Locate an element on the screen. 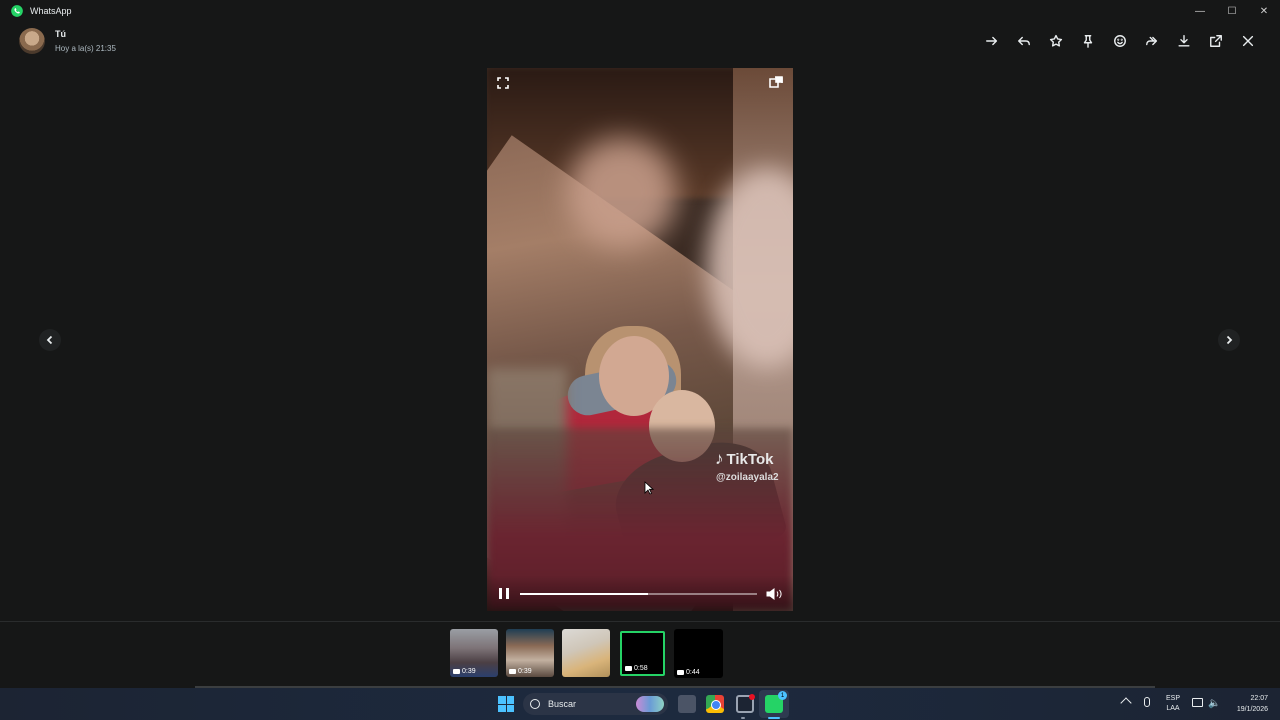 The width and height of the screenshot is (1280, 720). media-thumbnail-selected: 0:58 is located at coordinates (642, 653).